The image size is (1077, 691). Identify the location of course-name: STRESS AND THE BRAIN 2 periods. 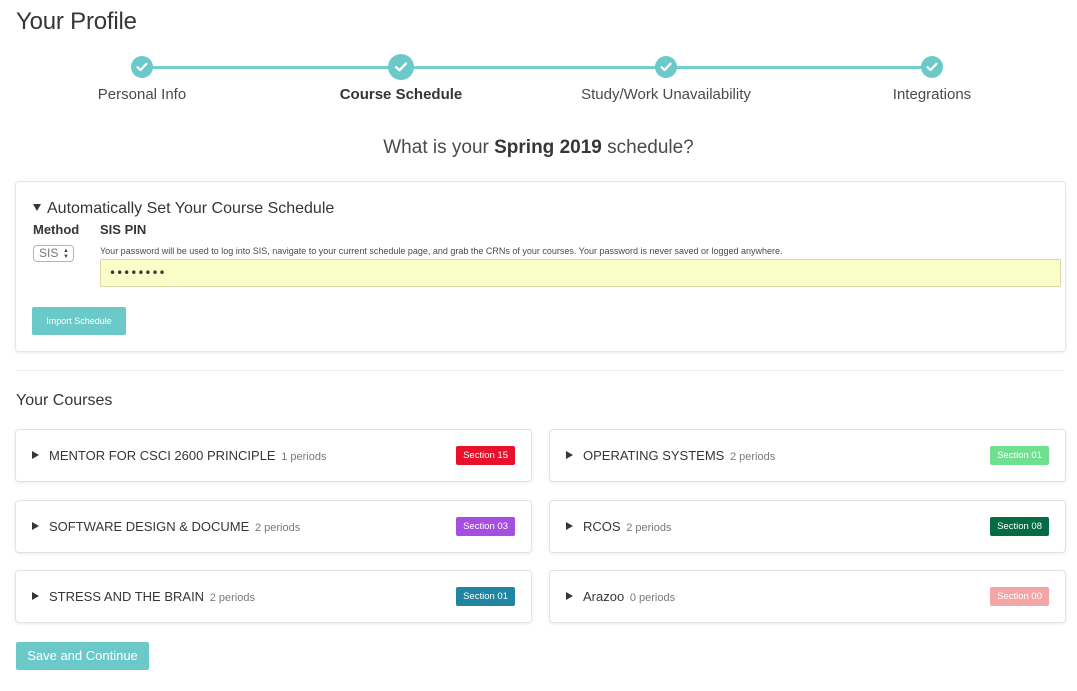
(152, 596).